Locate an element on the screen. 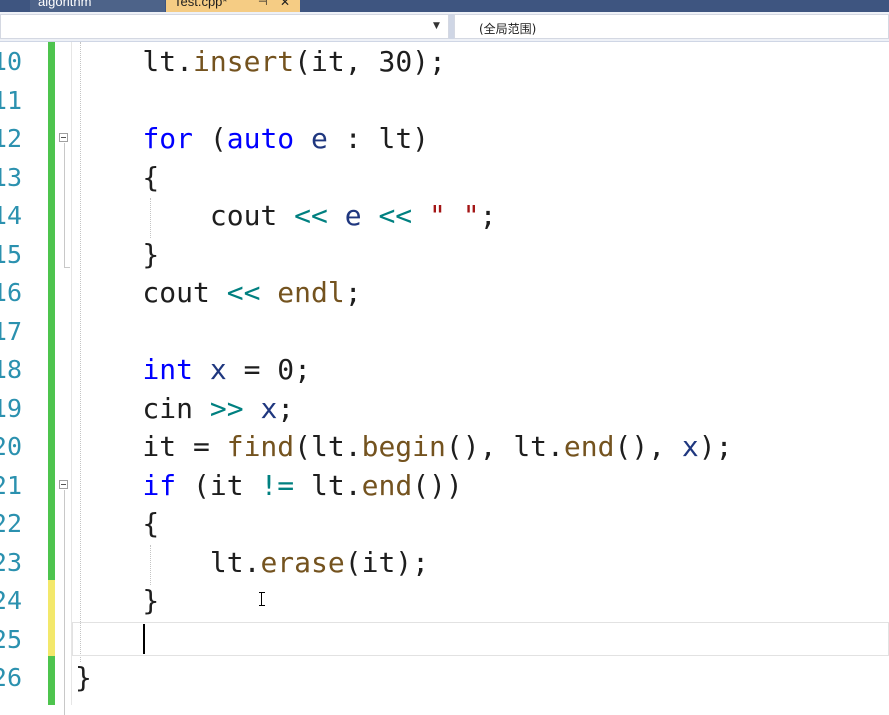 Image resolution: width=889 pixels, height=715 pixels. code-line: lt.insert(it, 30); is located at coordinates (260, 62).